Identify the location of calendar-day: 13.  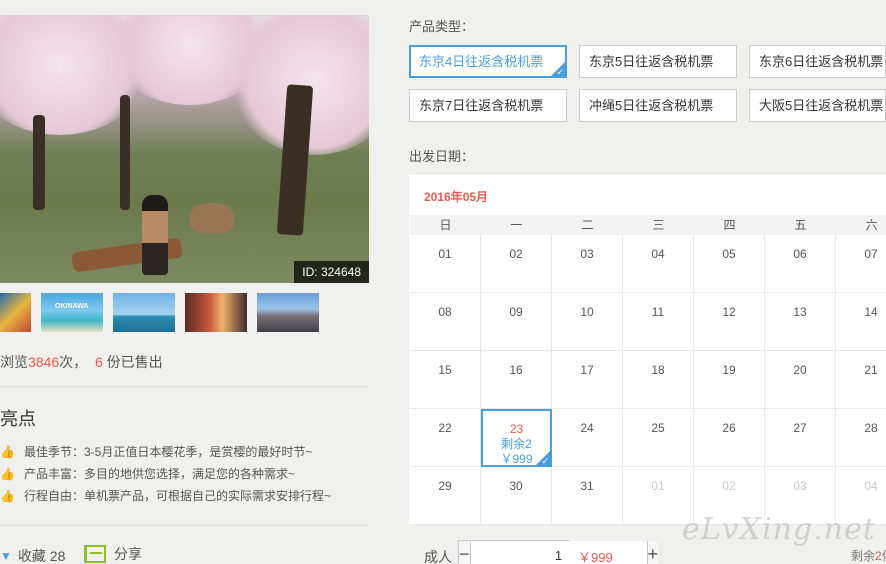
(800, 322).